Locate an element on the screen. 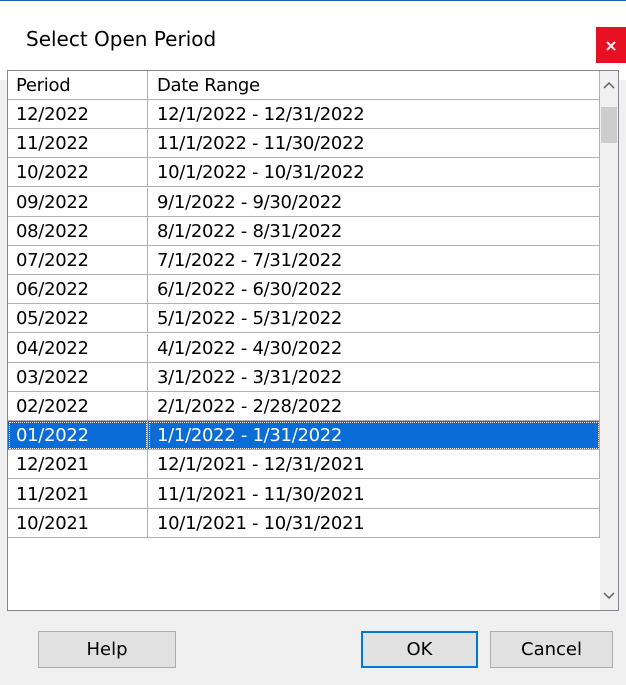  scroll-up-button is located at coordinates (609, 85).